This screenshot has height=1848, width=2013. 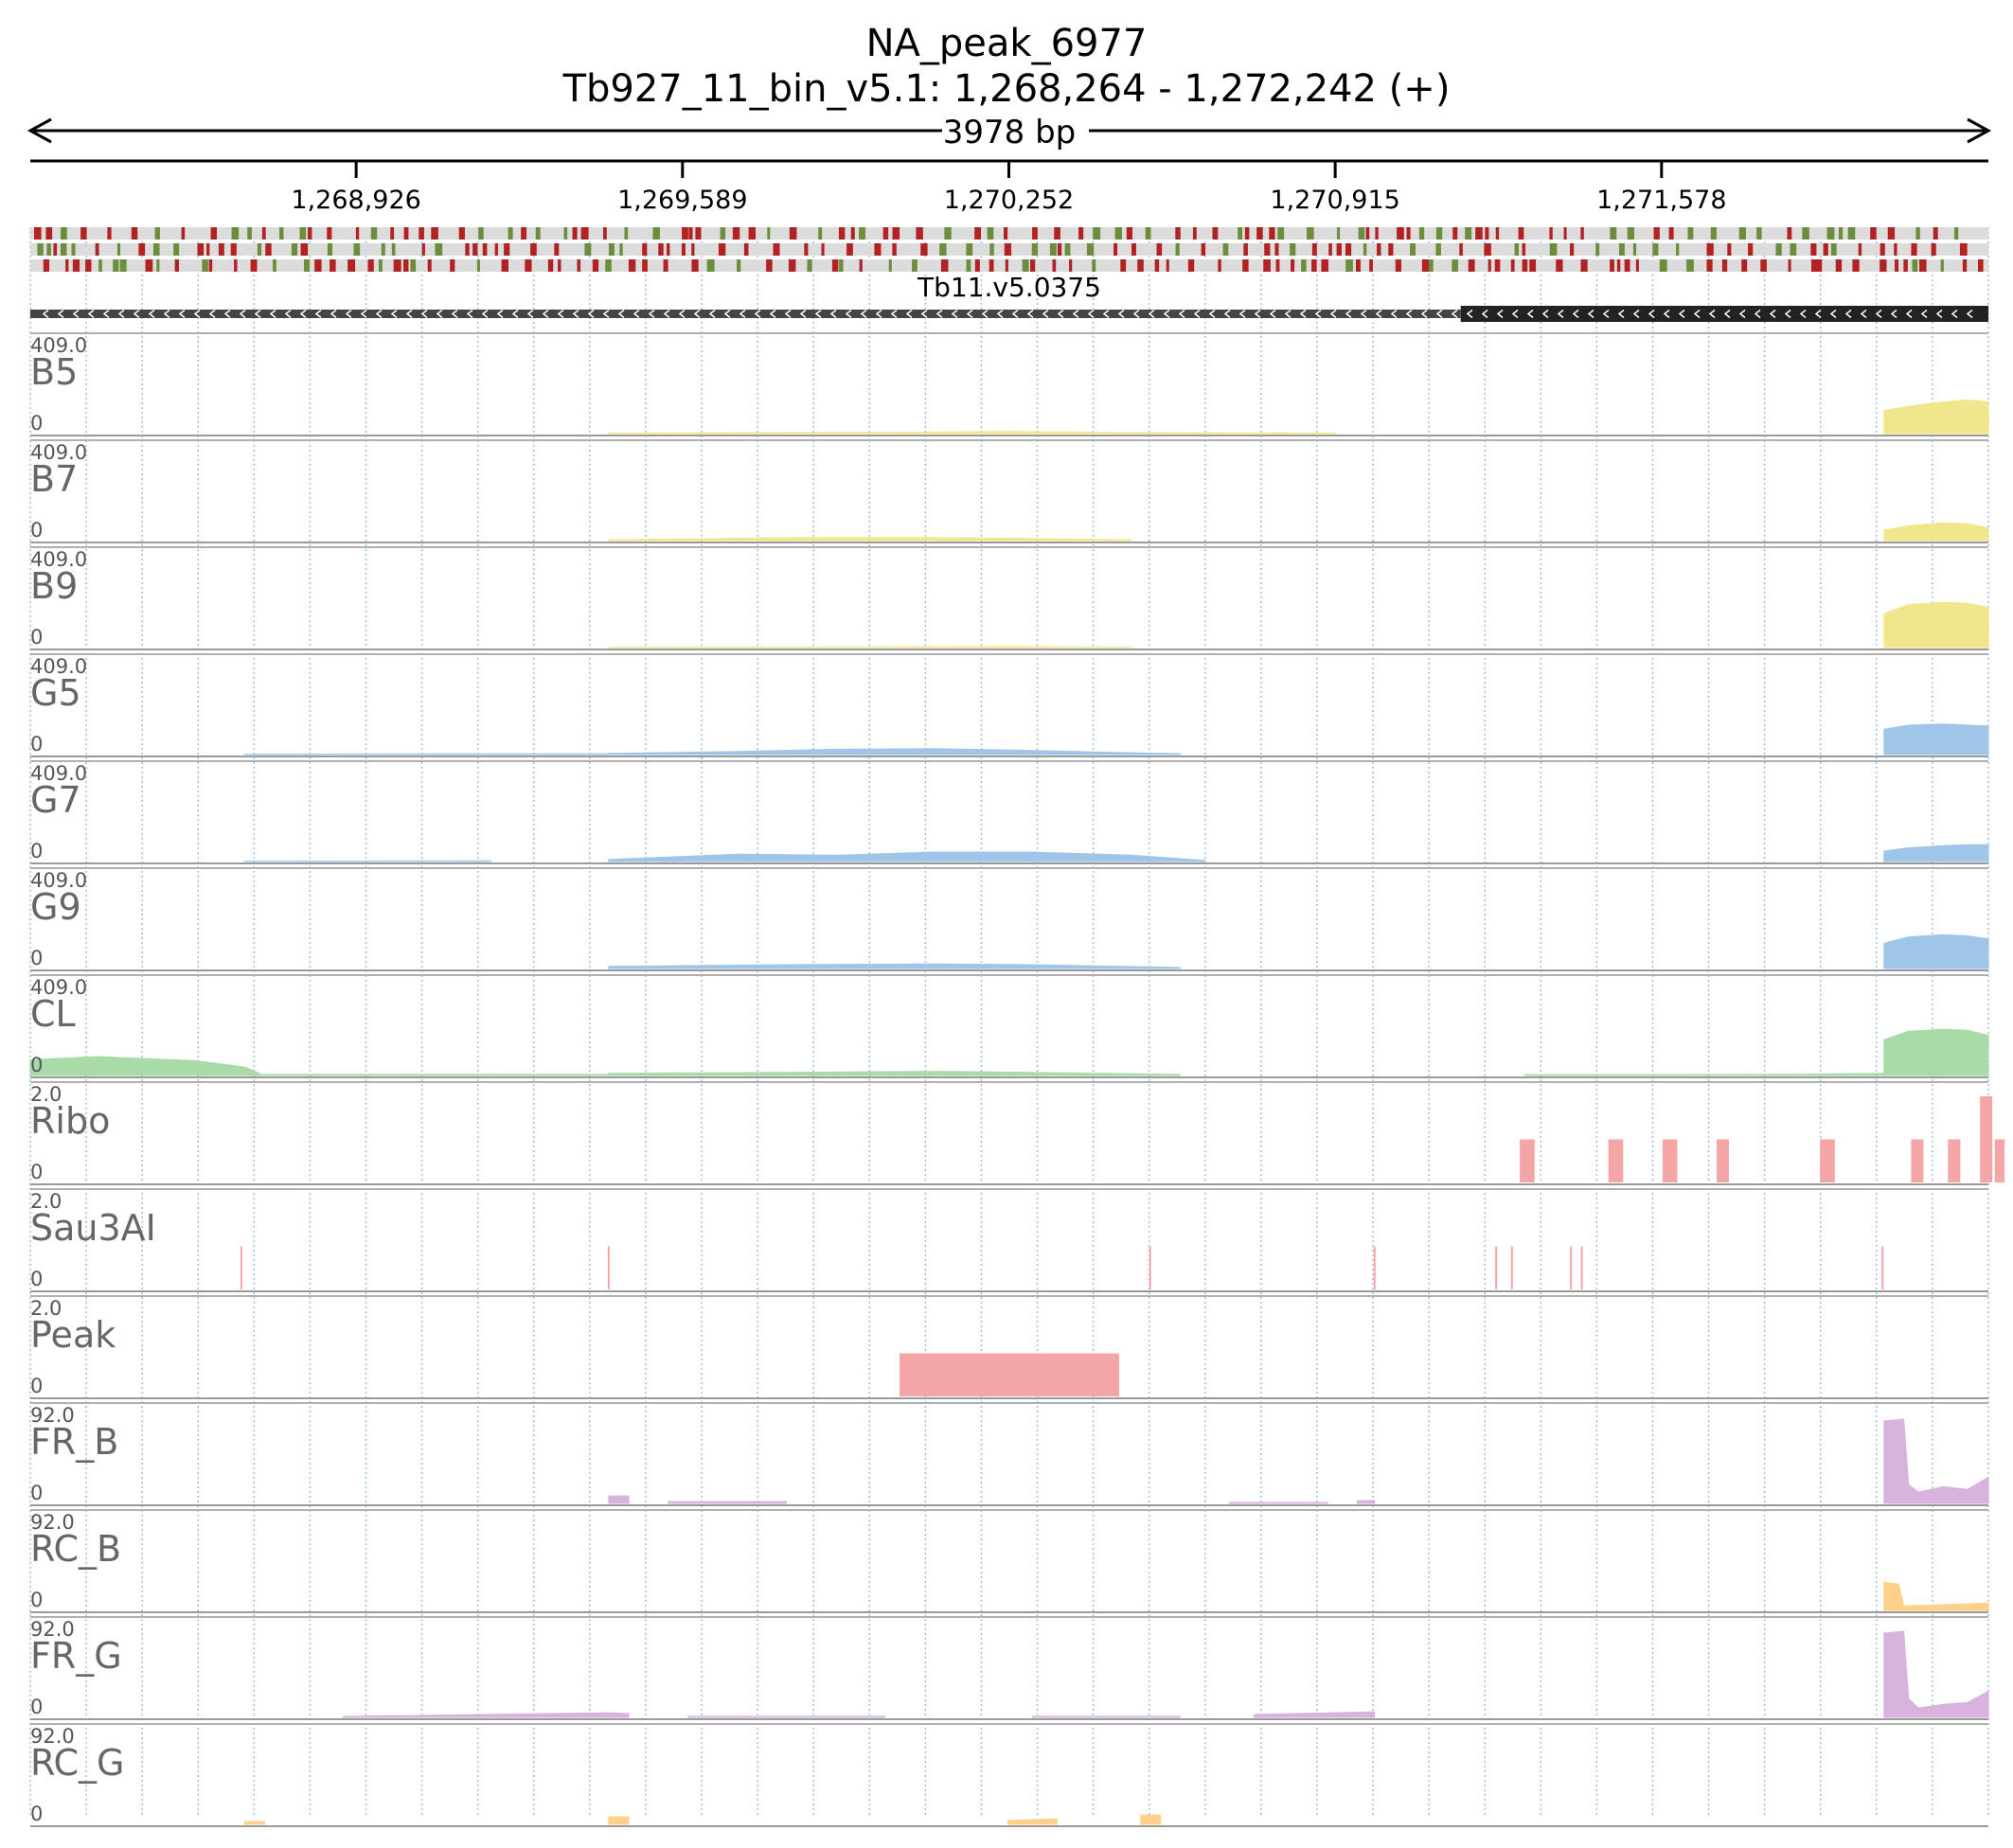 I want to click on coverage-area-RC_G, so click(x=254, y=1823).